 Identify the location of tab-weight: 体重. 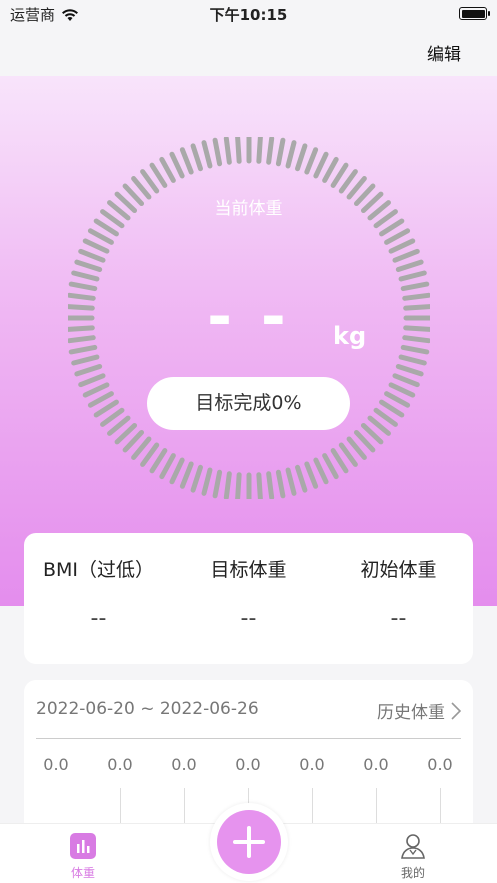
(83, 856).